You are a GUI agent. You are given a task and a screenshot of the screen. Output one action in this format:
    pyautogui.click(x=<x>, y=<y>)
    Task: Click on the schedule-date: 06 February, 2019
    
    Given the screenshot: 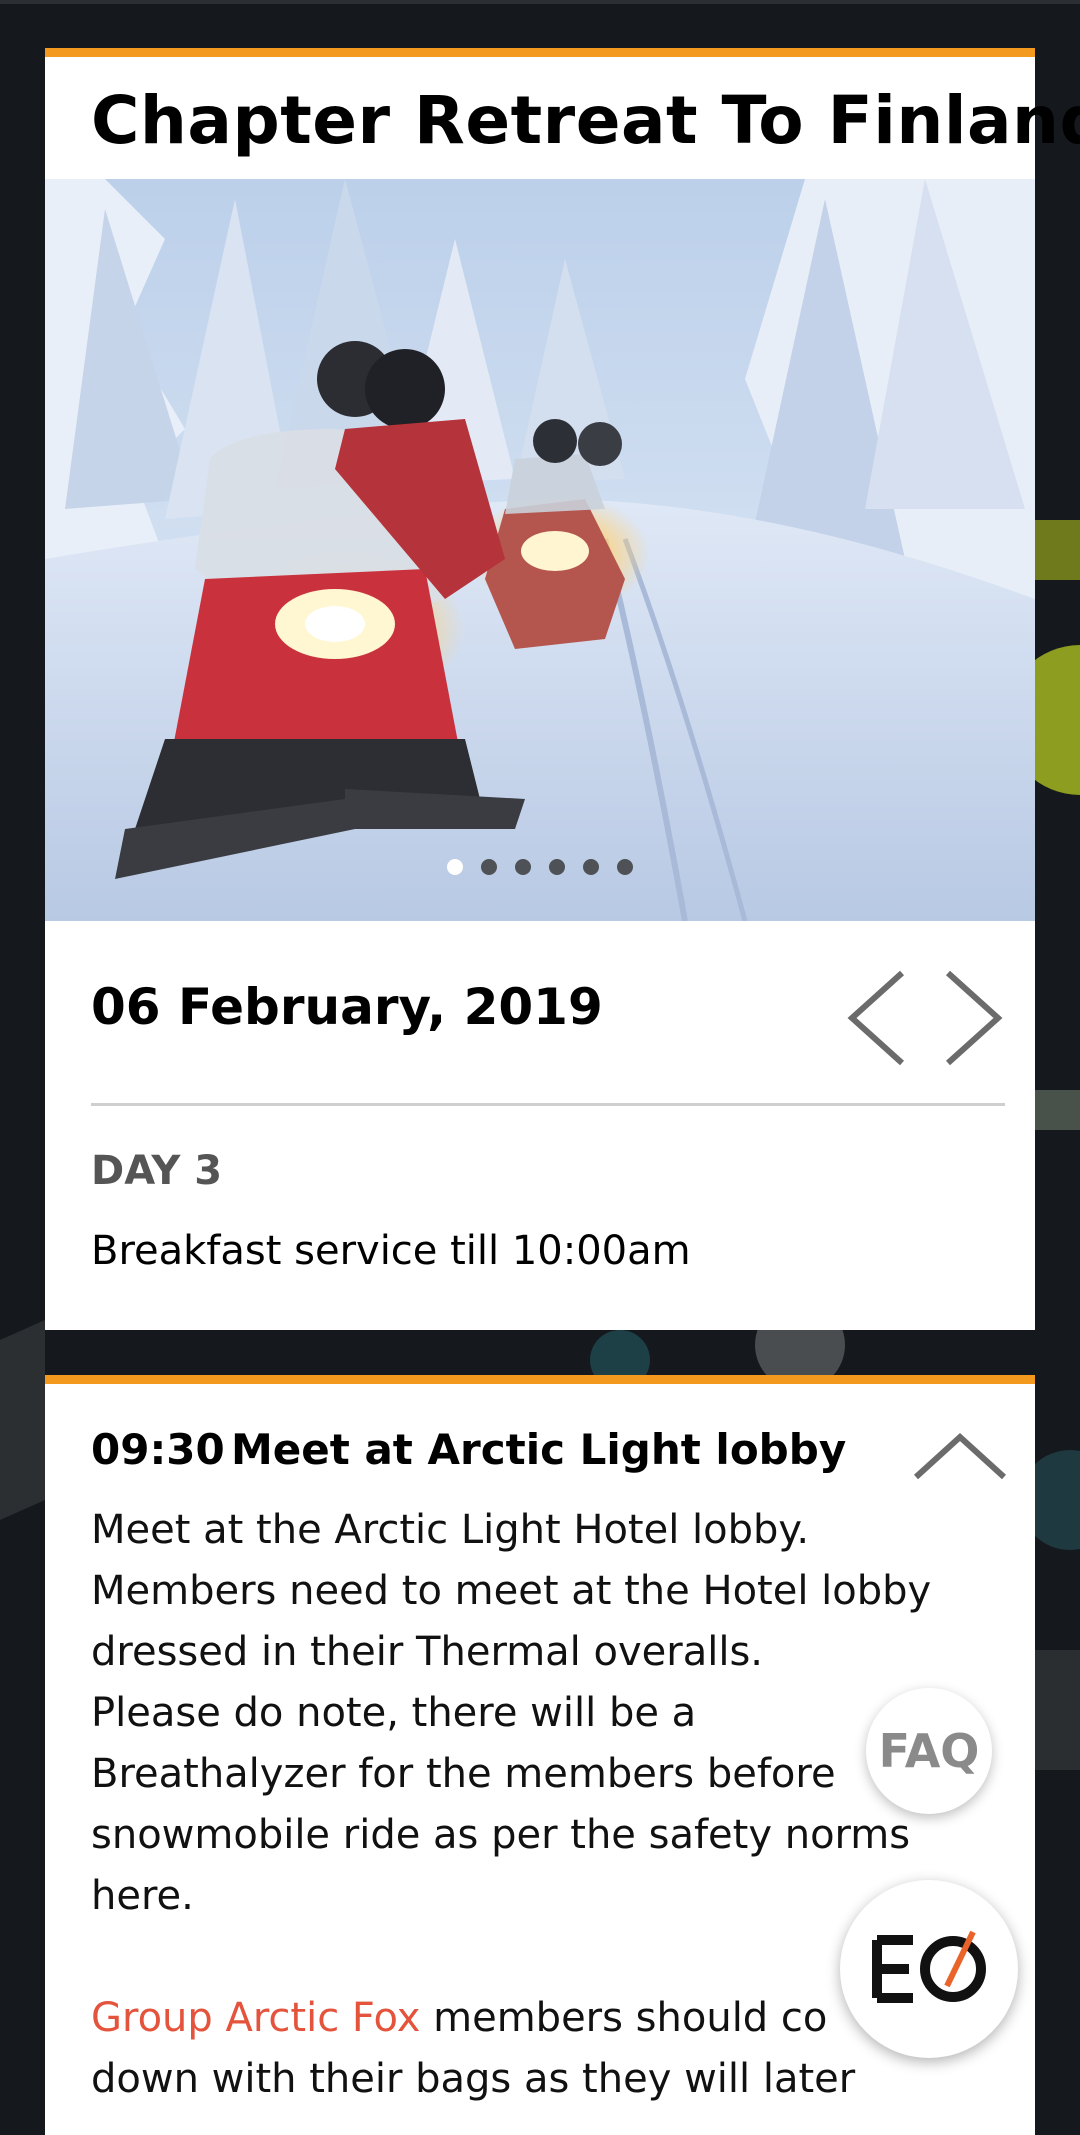 What is the action you would take?
    pyautogui.click(x=347, y=1007)
    